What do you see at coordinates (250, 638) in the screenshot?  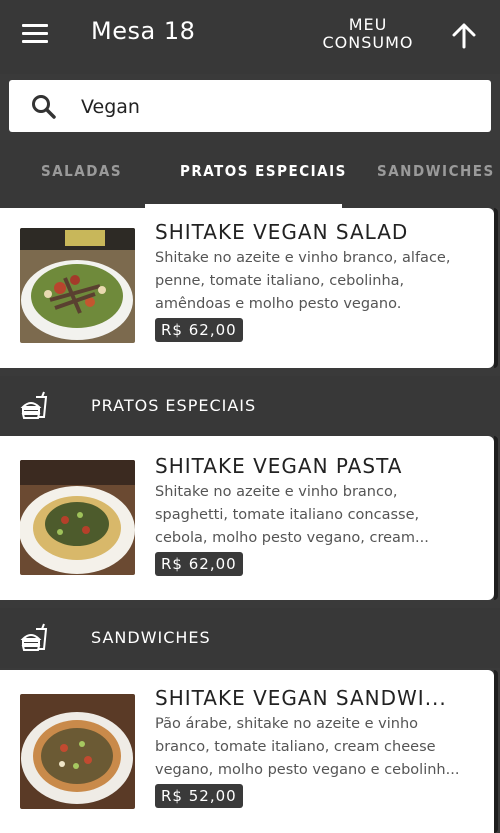 I see `section-header: SANDWICHES` at bounding box center [250, 638].